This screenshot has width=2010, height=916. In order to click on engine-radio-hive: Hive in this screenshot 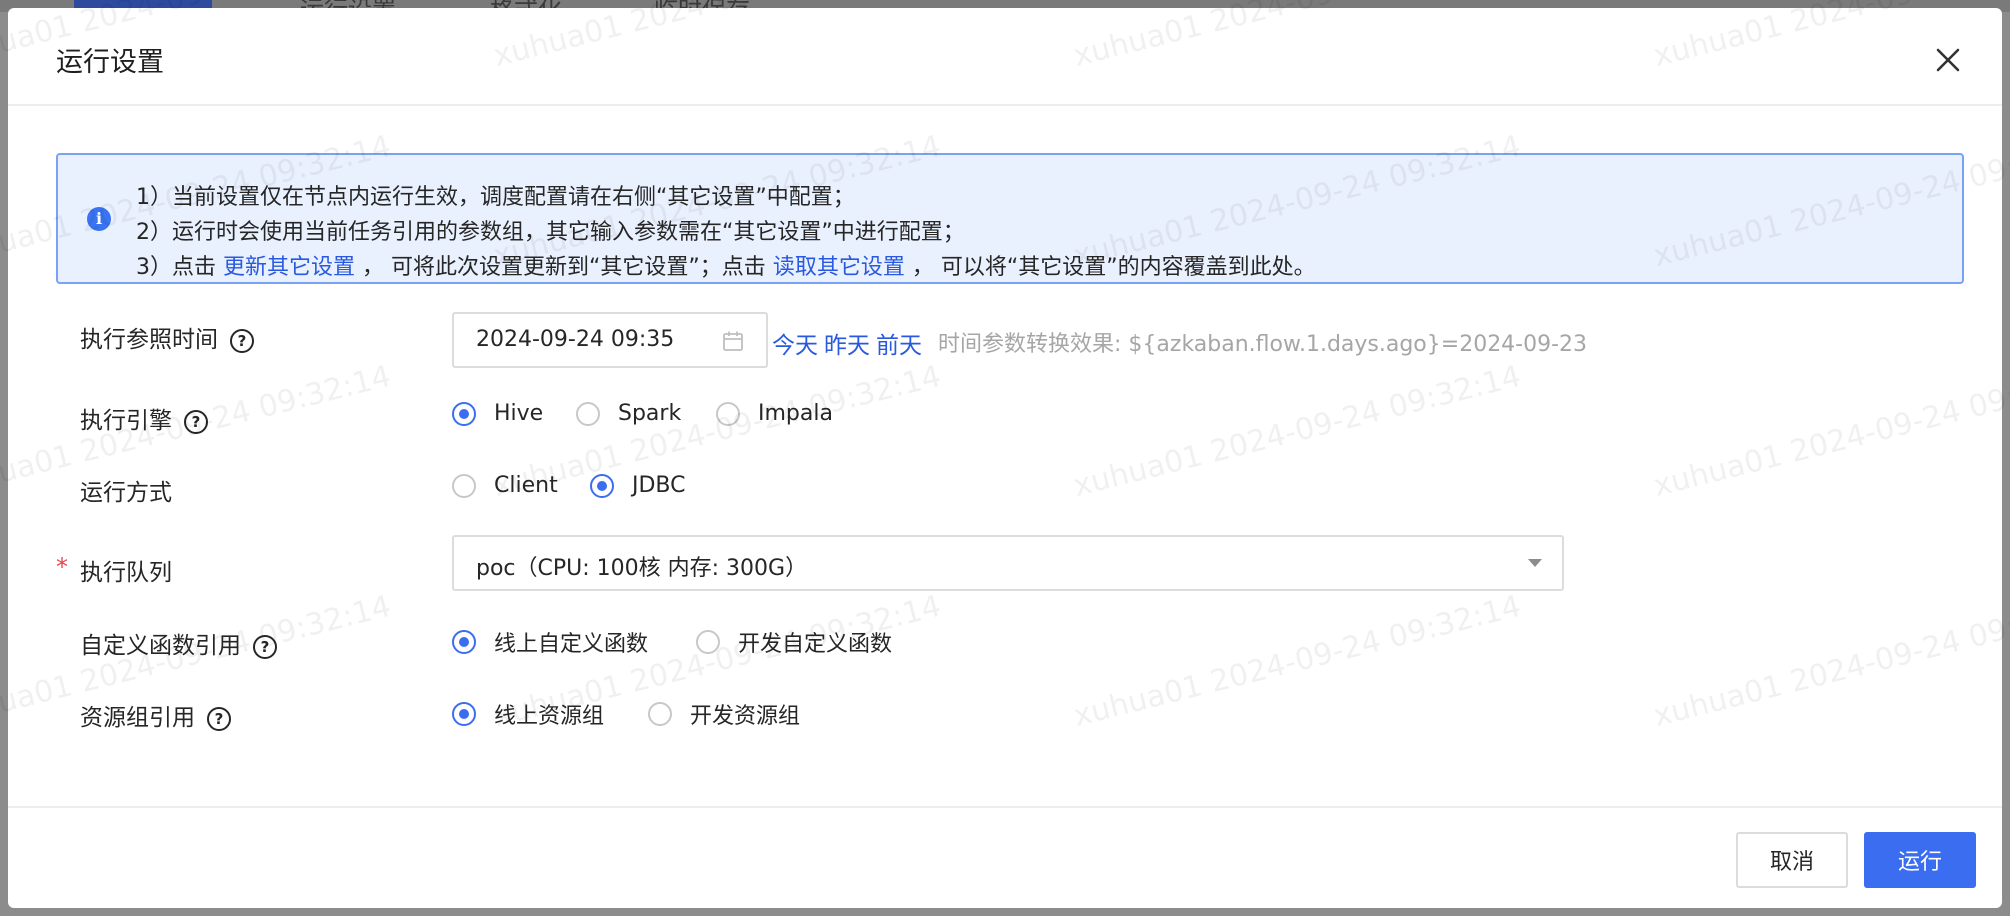, I will do `click(497, 413)`.